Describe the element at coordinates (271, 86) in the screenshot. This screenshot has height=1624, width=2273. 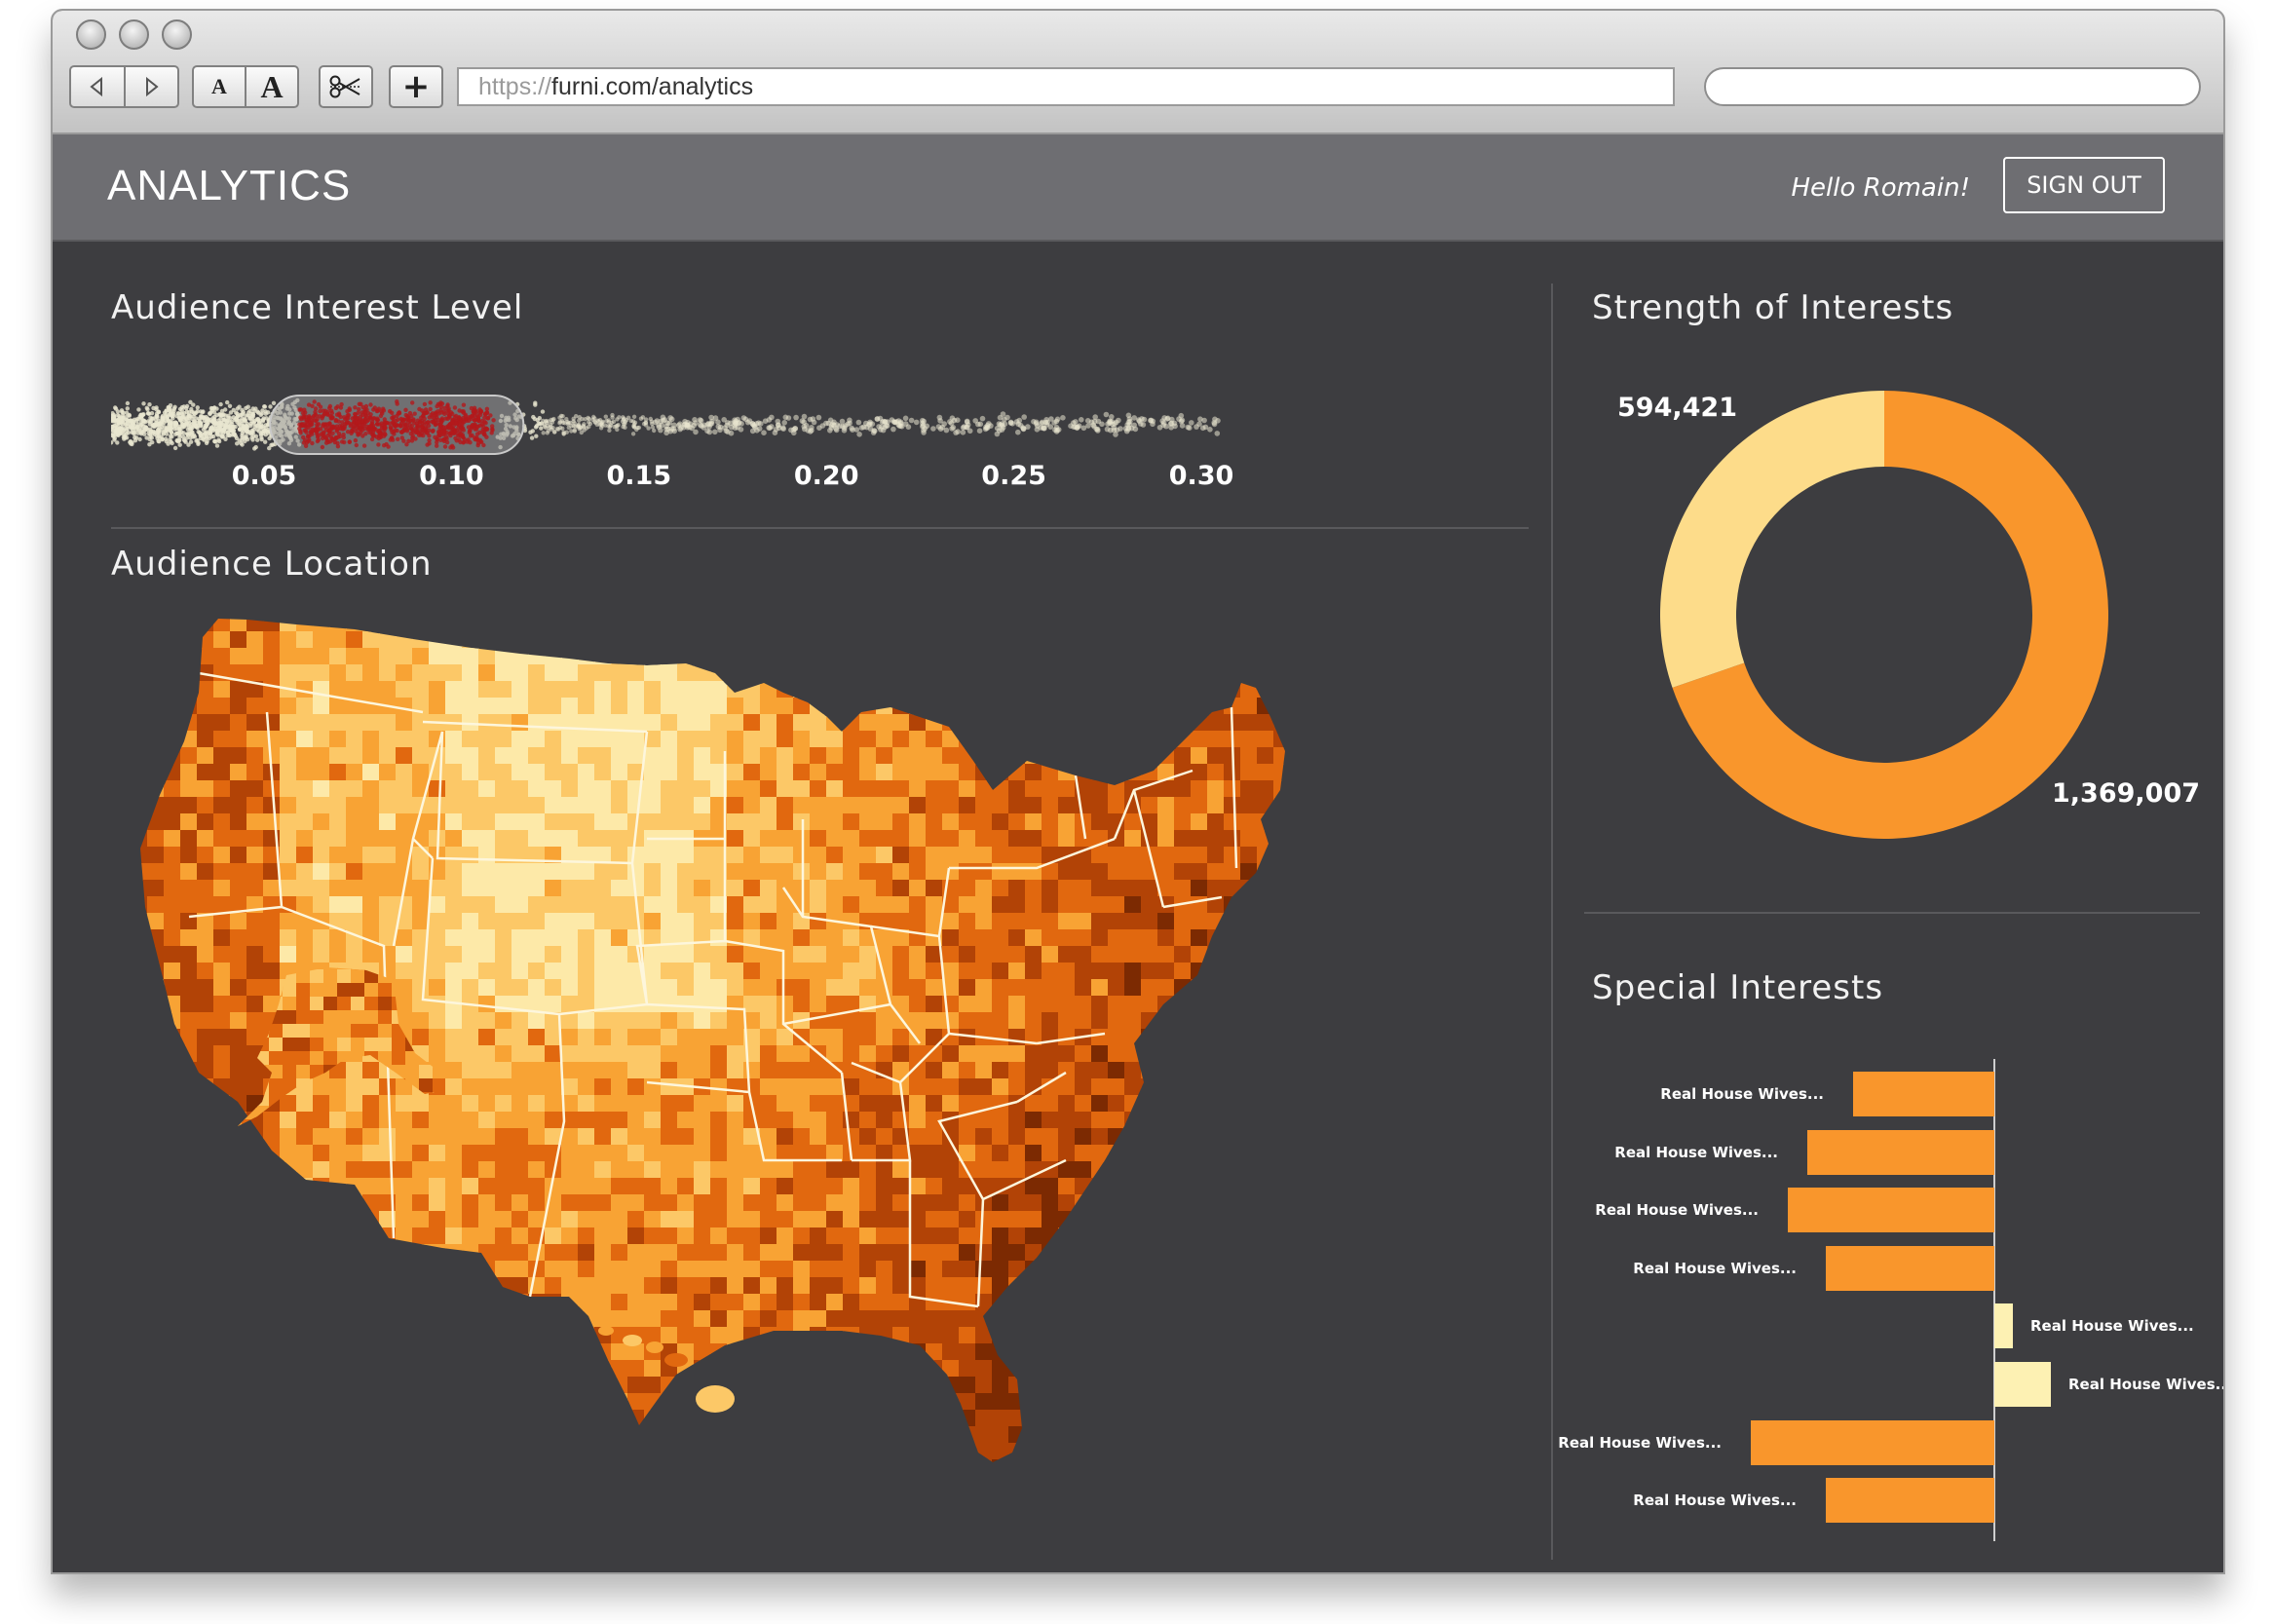
I see `font-larger-button: A` at that location.